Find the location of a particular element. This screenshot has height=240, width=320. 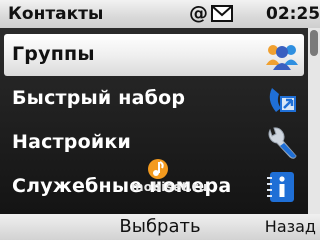

at-indicator: @ is located at coordinates (198, 13).